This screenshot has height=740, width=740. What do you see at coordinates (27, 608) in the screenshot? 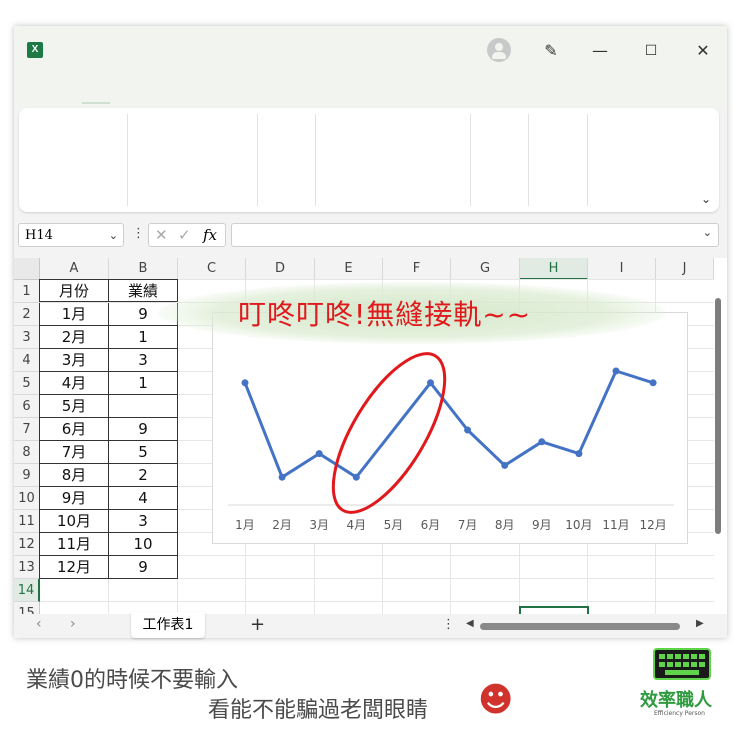
I see `row-header-15: 15` at bounding box center [27, 608].